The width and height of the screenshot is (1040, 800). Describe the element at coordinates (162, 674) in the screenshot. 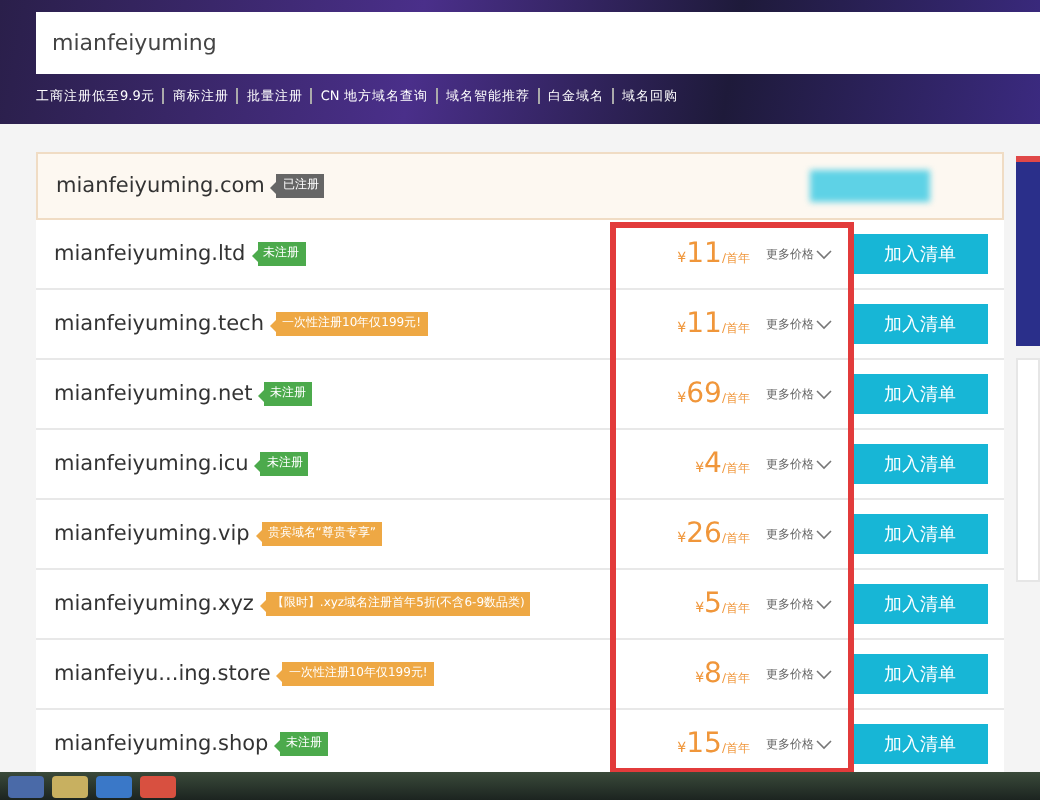

I see `domain-name: mianfeiyu...ing.store` at that location.